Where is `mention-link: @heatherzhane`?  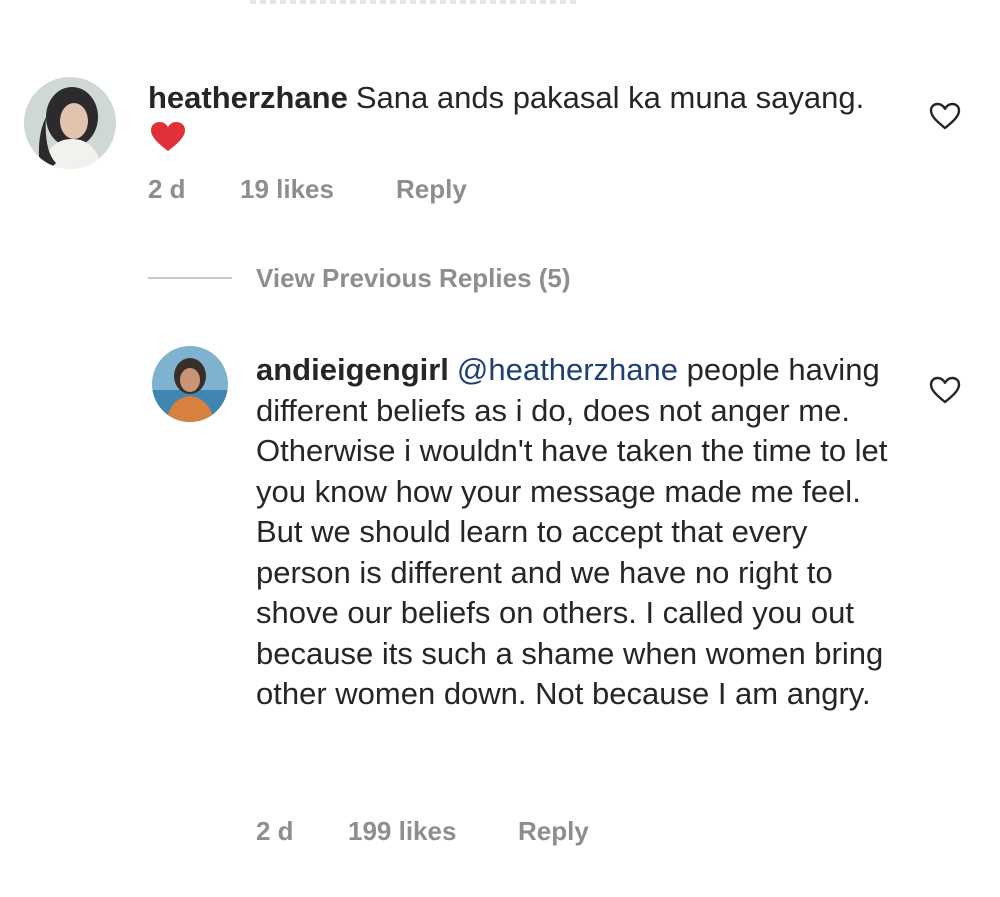
mention-link: @heatherzhane is located at coordinates (567, 369).